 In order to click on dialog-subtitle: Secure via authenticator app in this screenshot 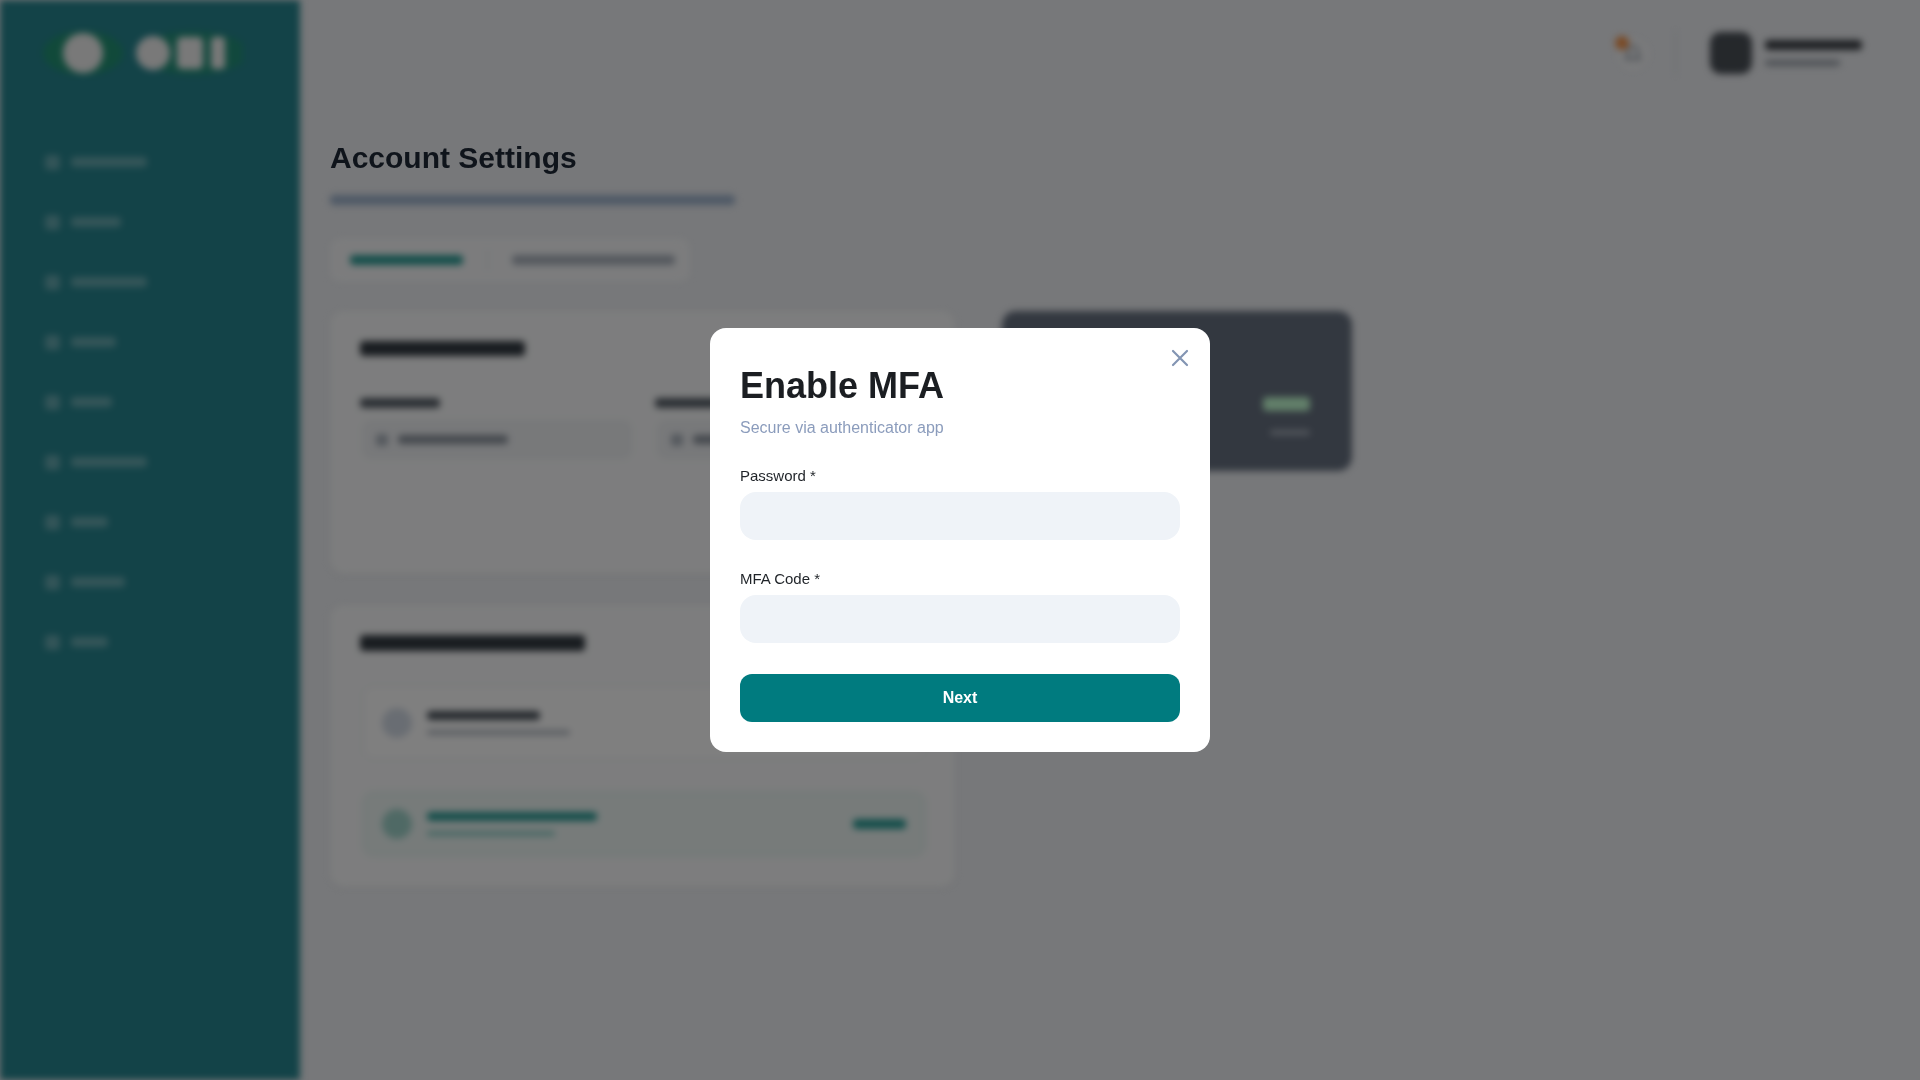, I will do `click(842, 428)`.